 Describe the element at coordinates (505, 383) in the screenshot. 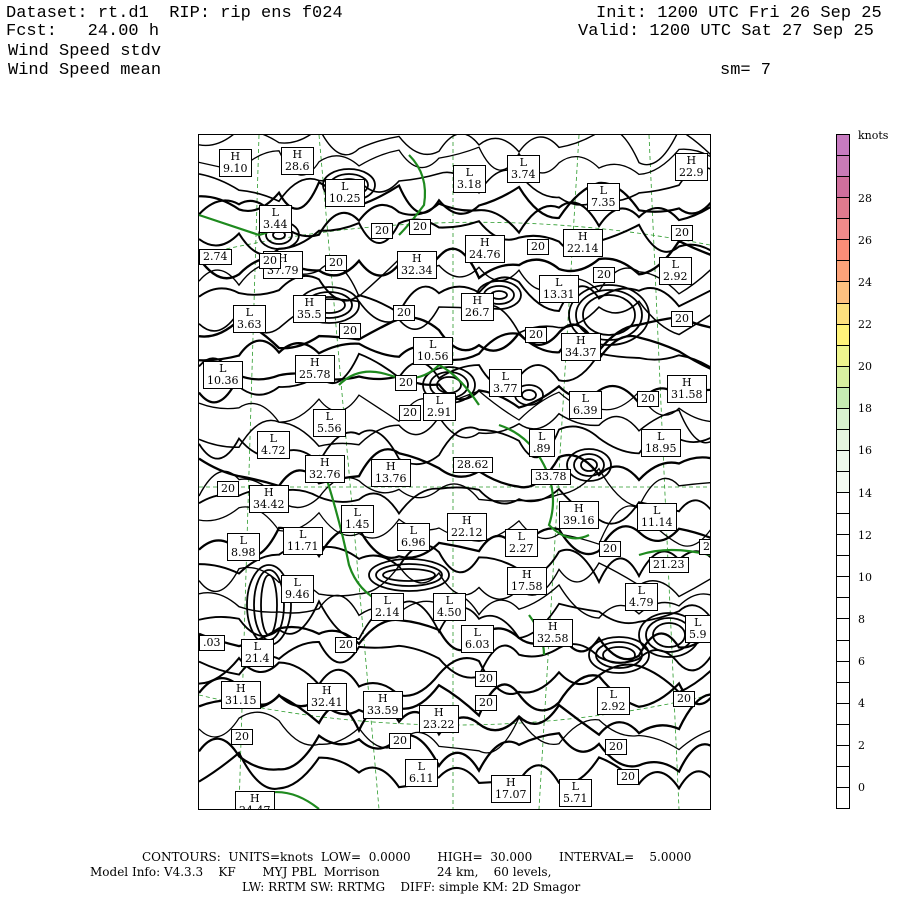

I see `low-label: L 3.77` at that location.